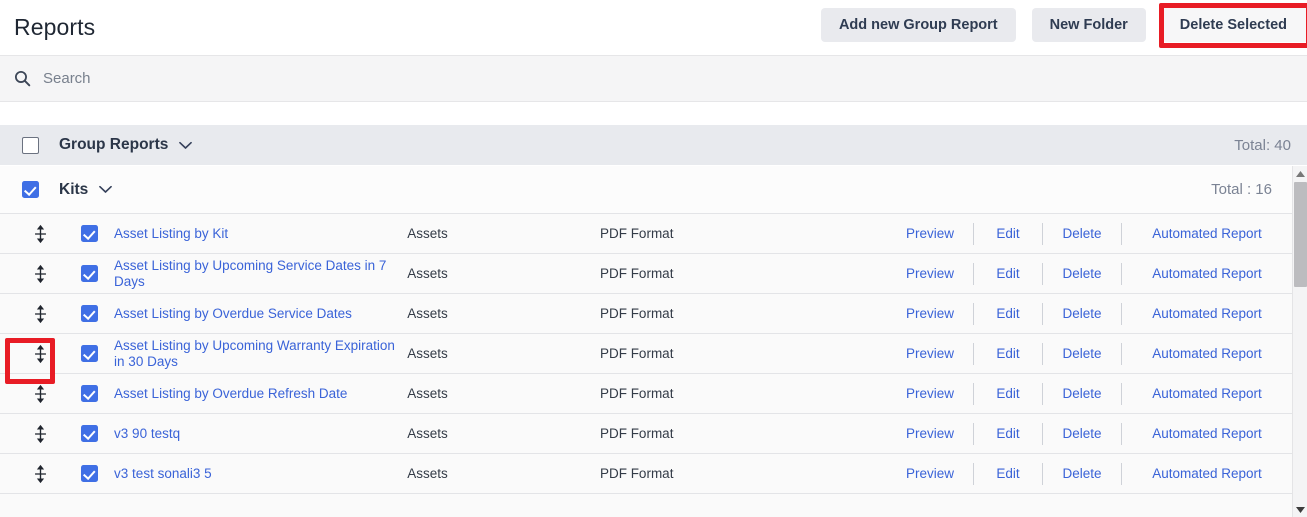 Image resolution: width=1307 pixels, height=517 pixels. What do you see at coordinates (1262, 145) in the screenshot?
I see `group-reports-total: Total: 40` at bounding box center [1262, 145].